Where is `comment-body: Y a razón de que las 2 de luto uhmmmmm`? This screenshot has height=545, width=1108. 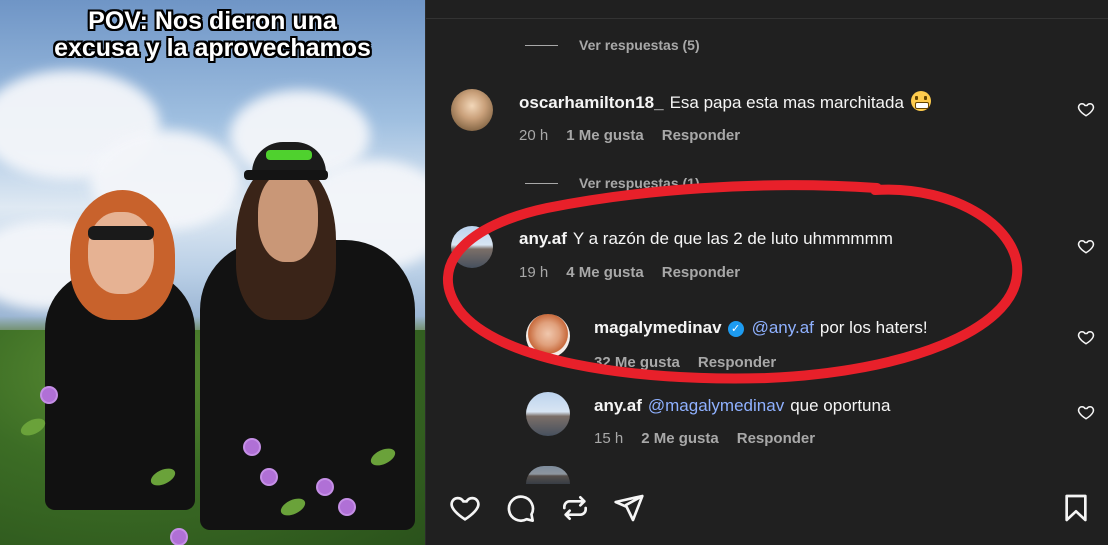
comment-body: Y a razón de que las 2 de luto uhmmmmm is located at coordinates (732, 238).